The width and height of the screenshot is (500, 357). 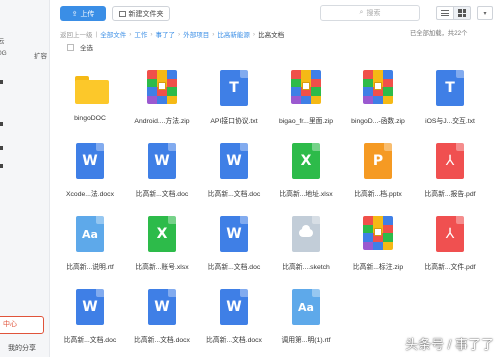 What do you see at coordinates (306, 234) in the screenshot?
I see `sketch-icon` at bounding box center [306, 234].